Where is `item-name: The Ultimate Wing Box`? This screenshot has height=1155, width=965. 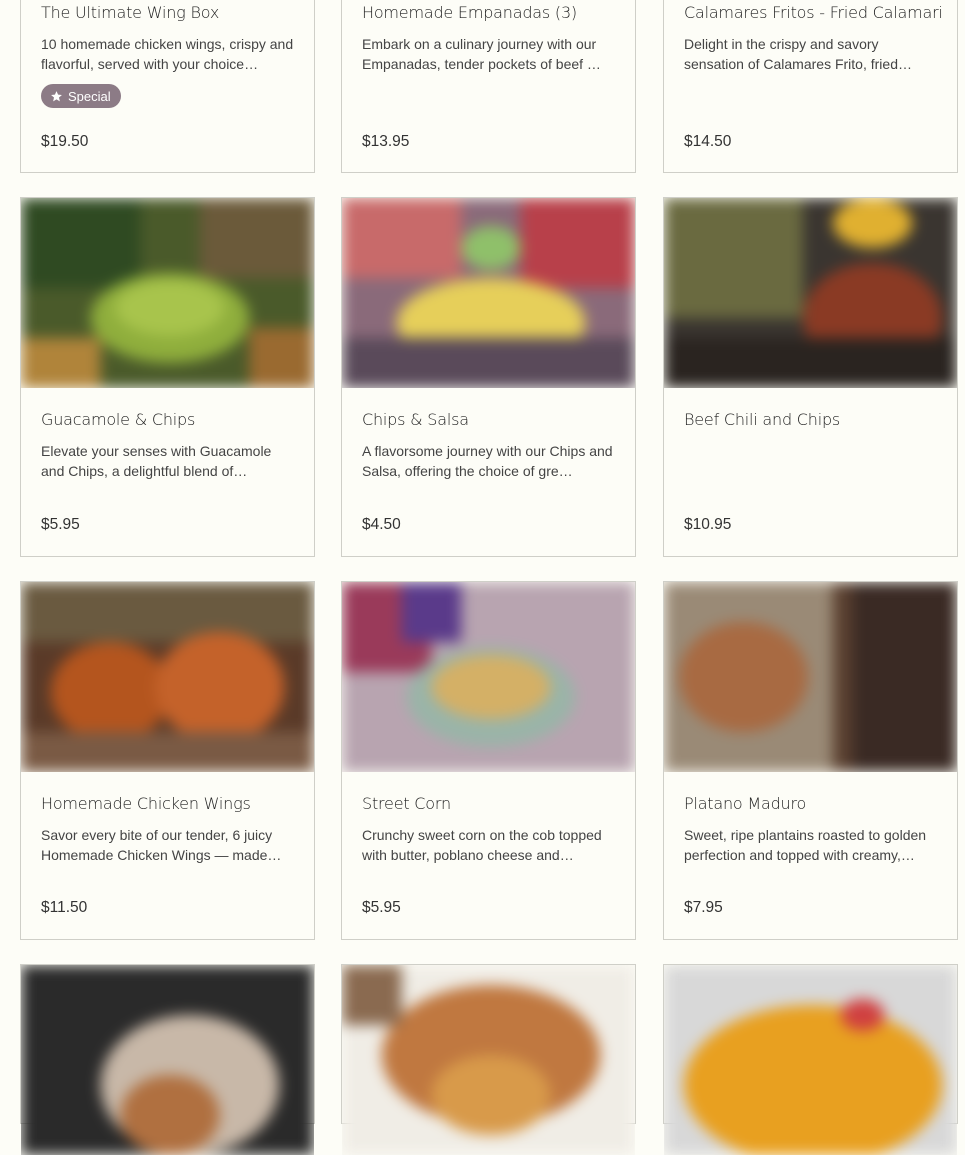 item-name: The Ultimate Wing Box is located at coordinates (130, 12).